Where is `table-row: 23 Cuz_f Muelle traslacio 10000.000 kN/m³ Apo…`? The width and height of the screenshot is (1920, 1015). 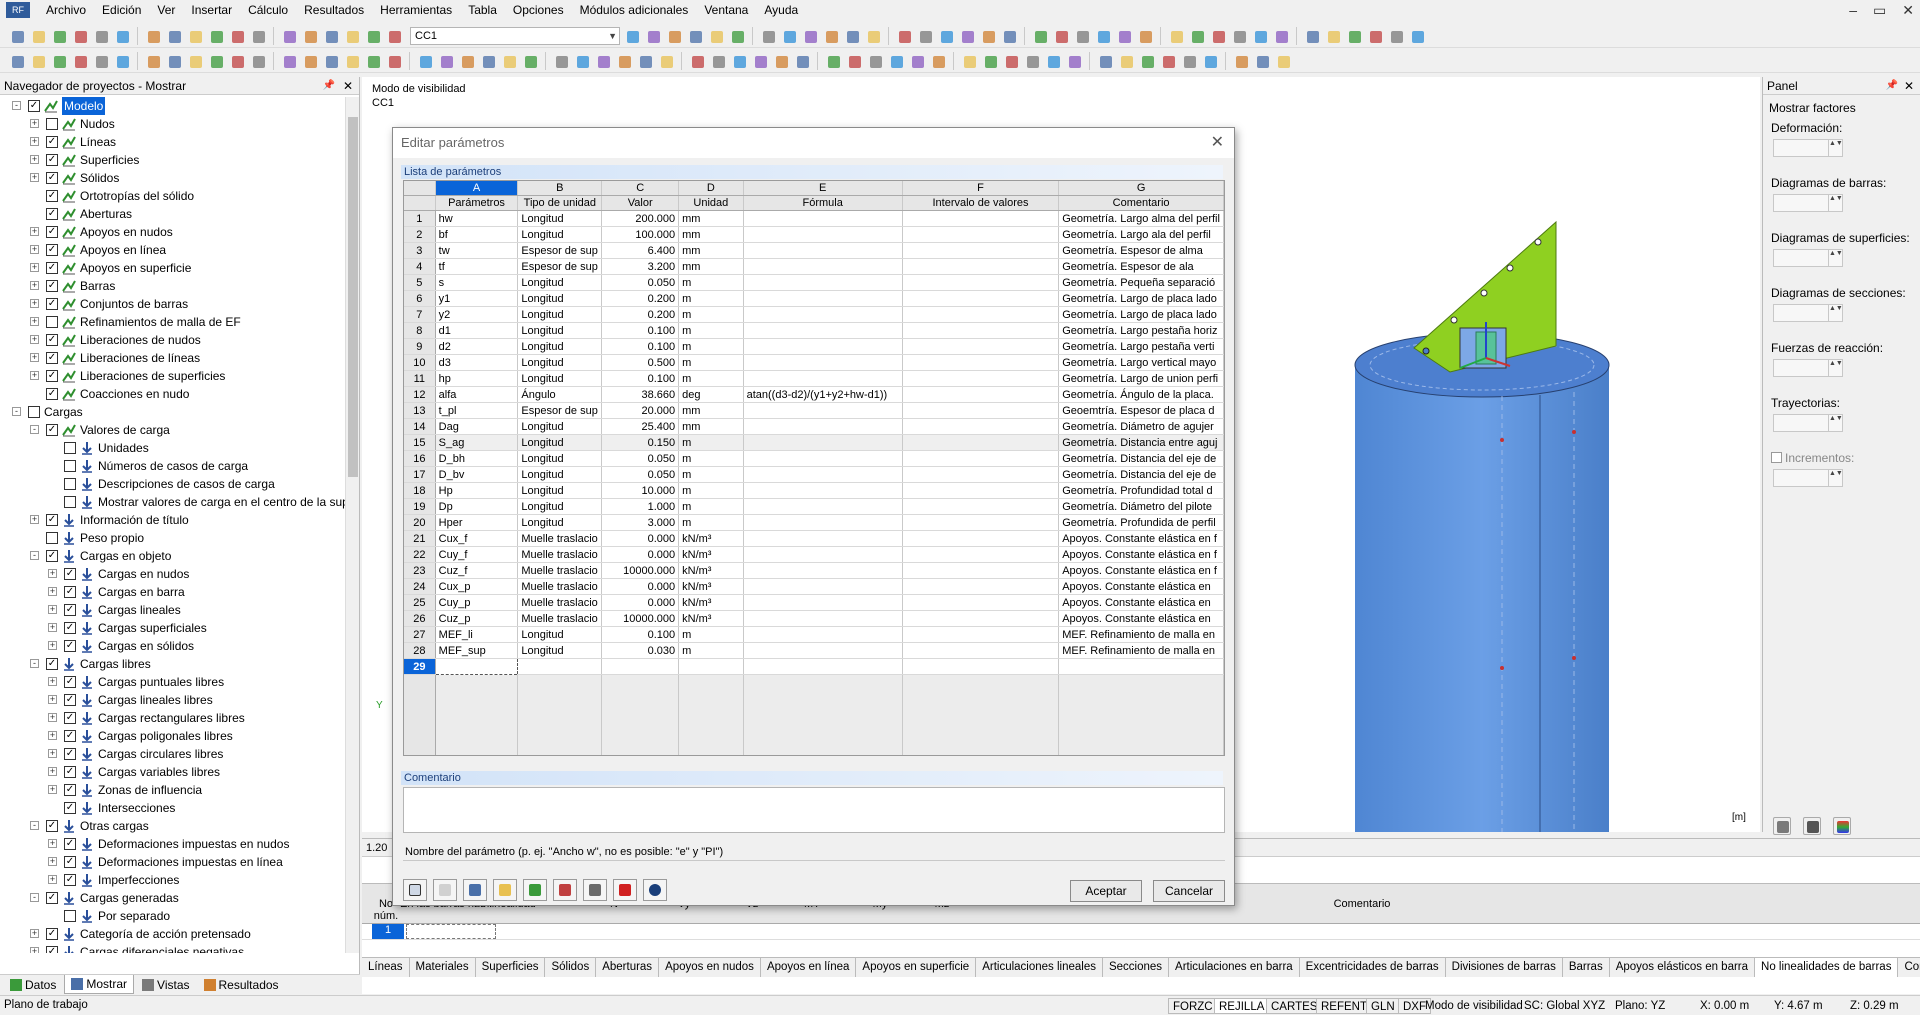
table-row: 23 Cuz_f Muelle traslacio 10000.000 kN/m³ Apo… is located at coordinates (814, 570).